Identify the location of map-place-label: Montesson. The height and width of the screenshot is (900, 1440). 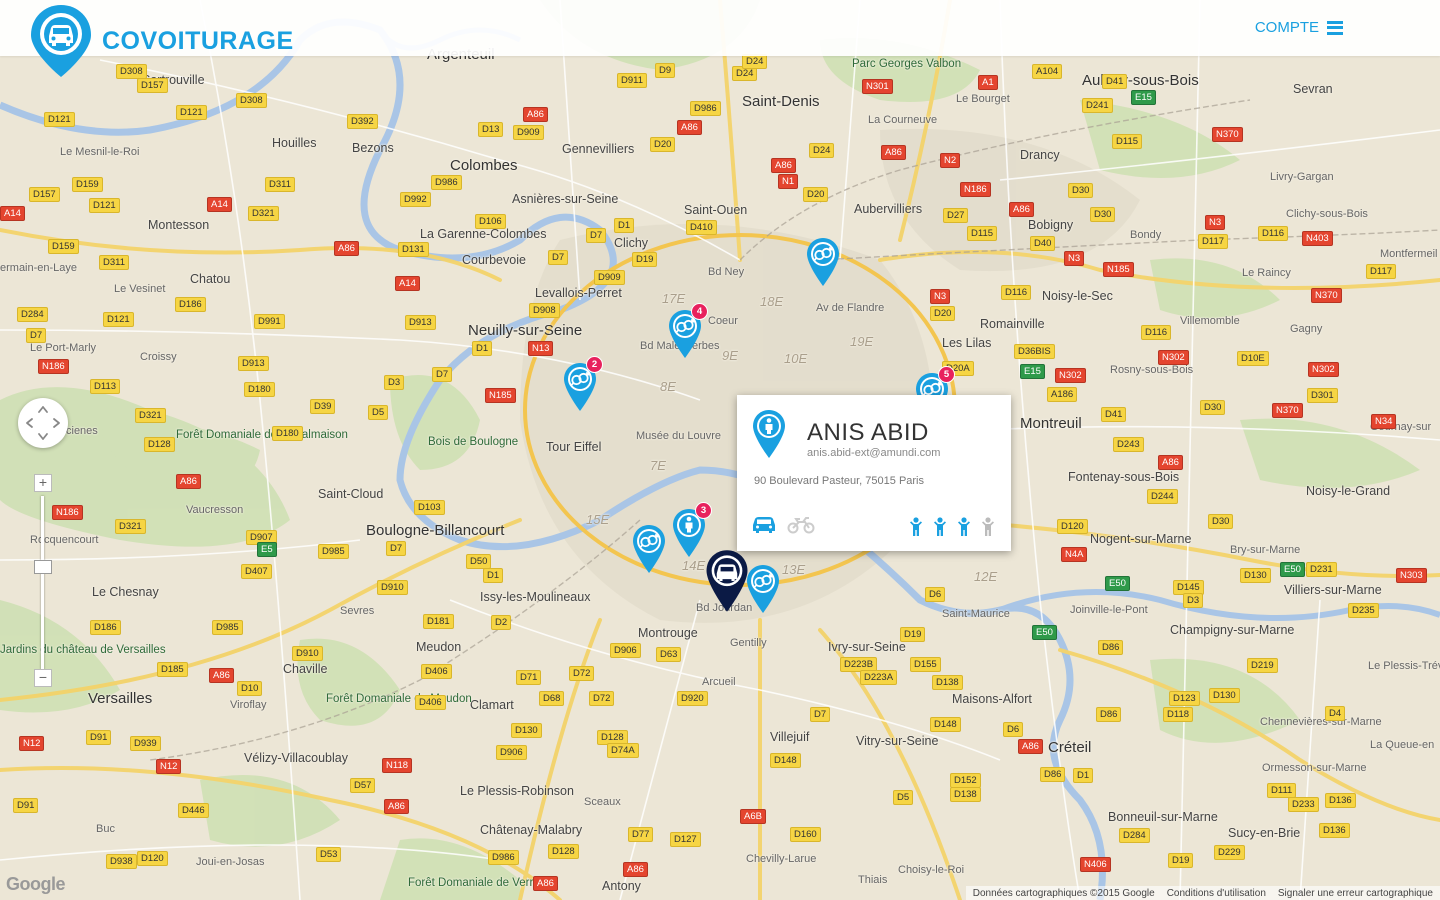
(179, 225).